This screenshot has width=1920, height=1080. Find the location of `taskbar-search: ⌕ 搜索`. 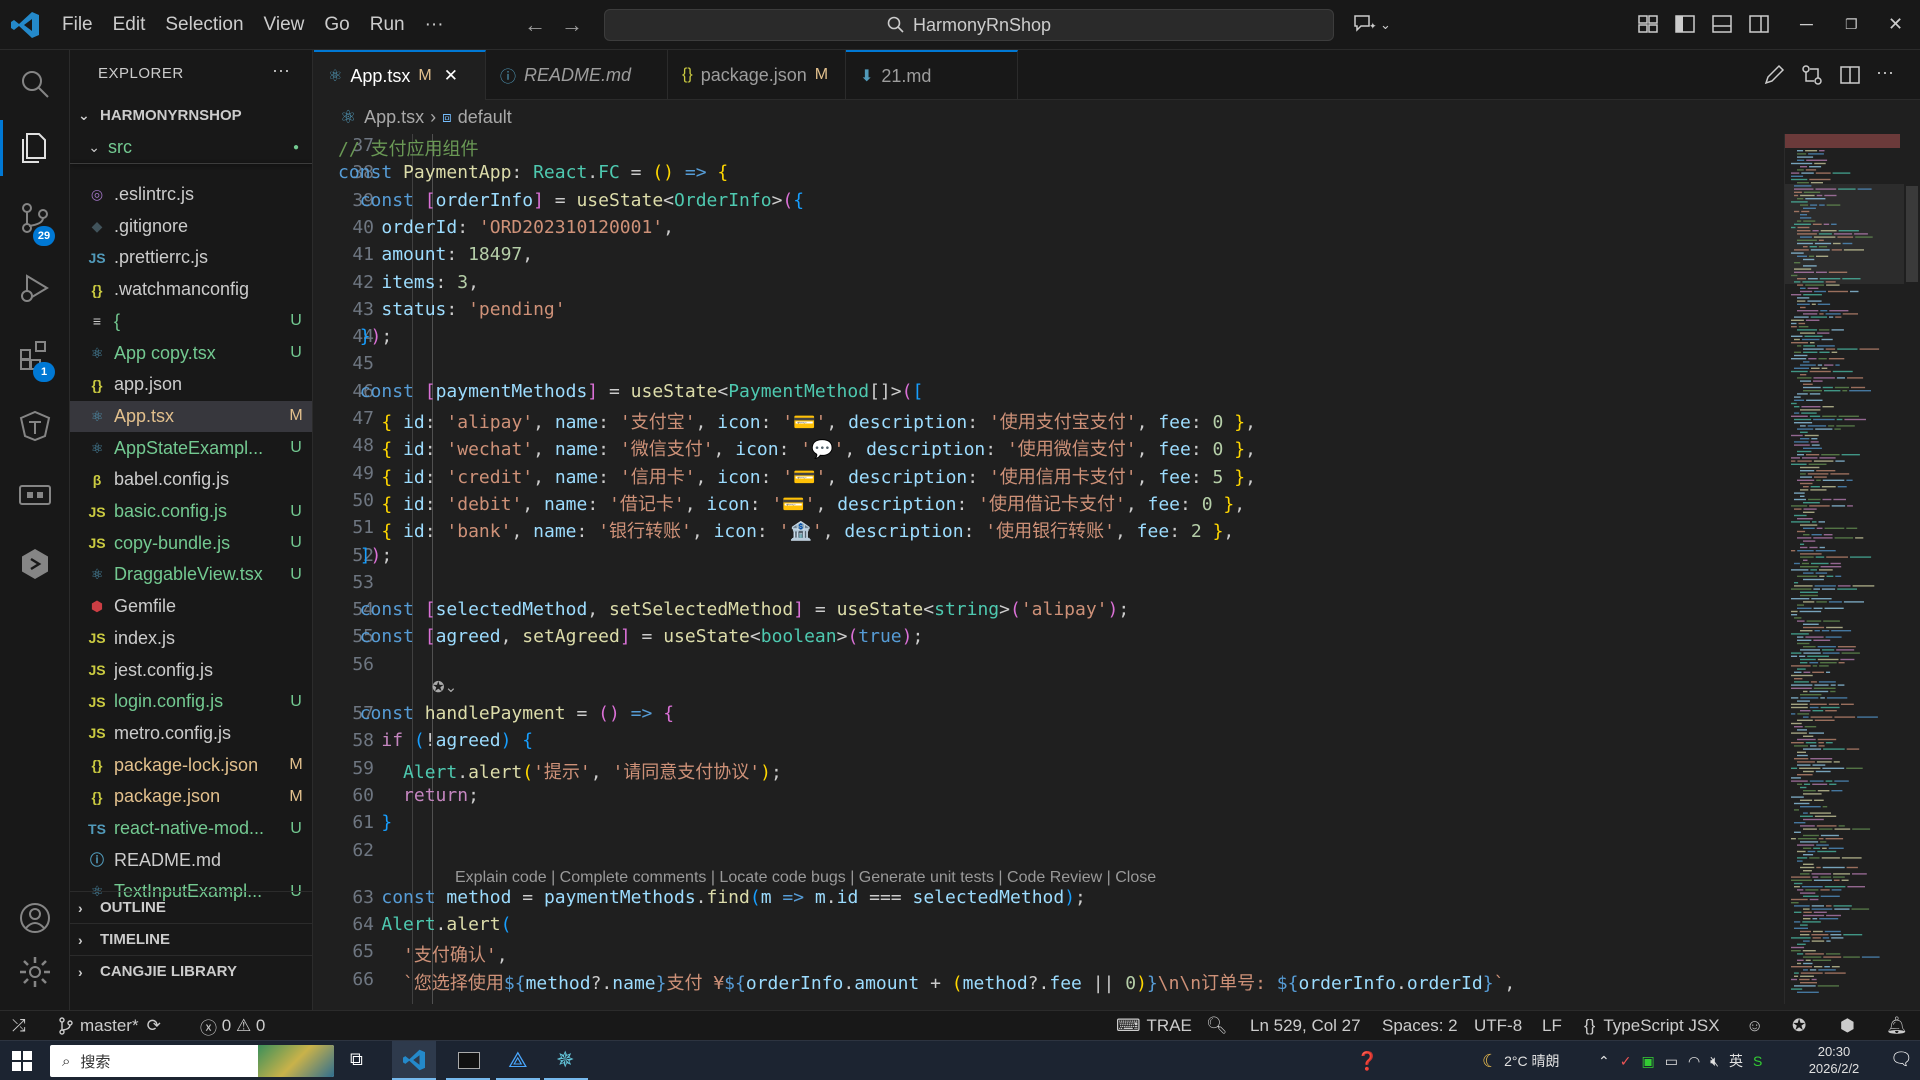

taskbar-search: ⌕ 搜索 is located at coordinates (192, 1061).